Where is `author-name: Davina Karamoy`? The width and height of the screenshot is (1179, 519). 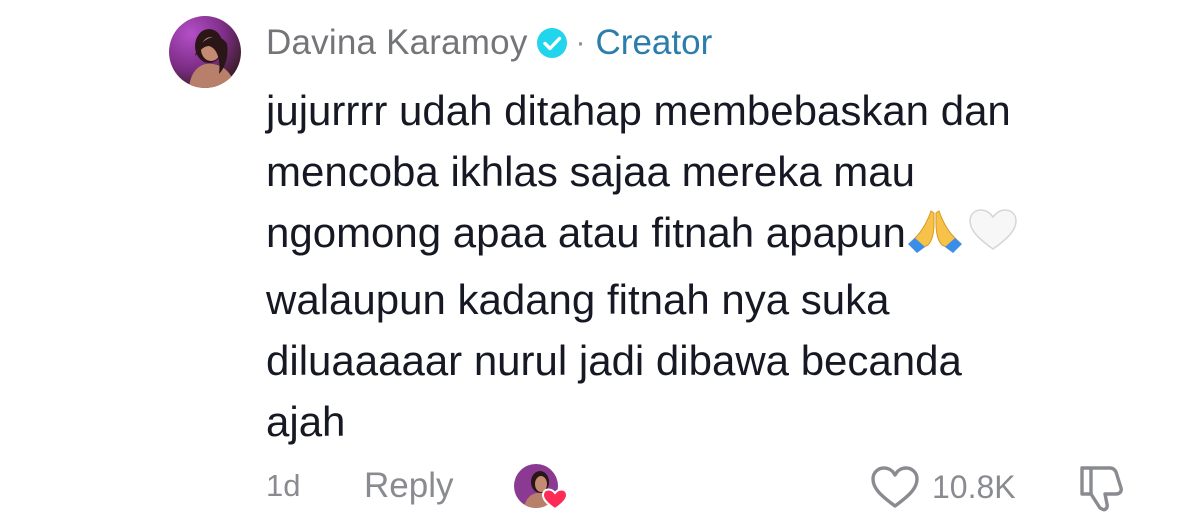 author-name: Davina Karamoy is located at coordinates (397, 43).